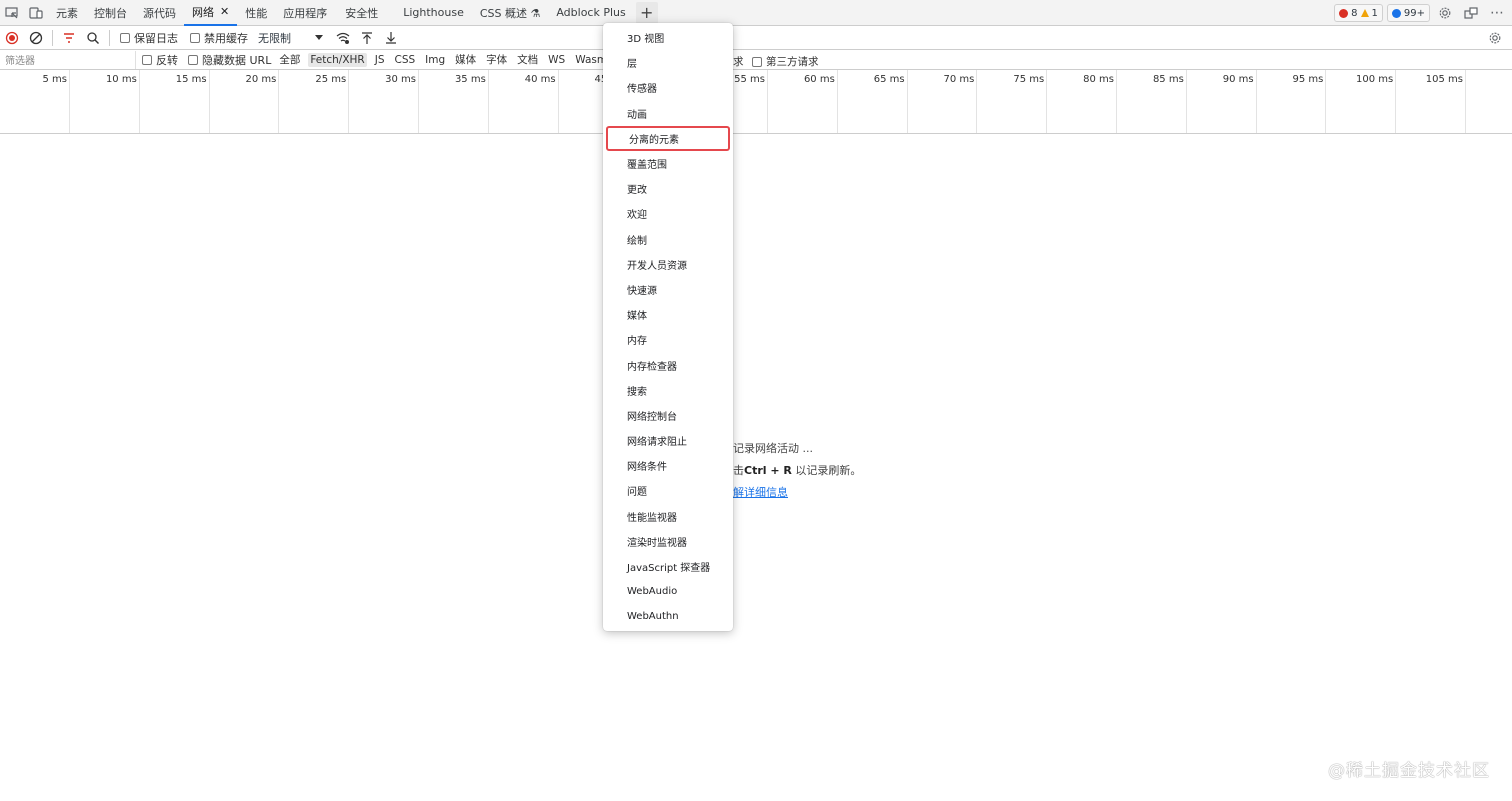 The height and width of the screenshot is (801, 1512). What do you see at coordinates (67, 13) in the screenshot?
I see `tab-0: 元素` at bounding box center [67, 13].